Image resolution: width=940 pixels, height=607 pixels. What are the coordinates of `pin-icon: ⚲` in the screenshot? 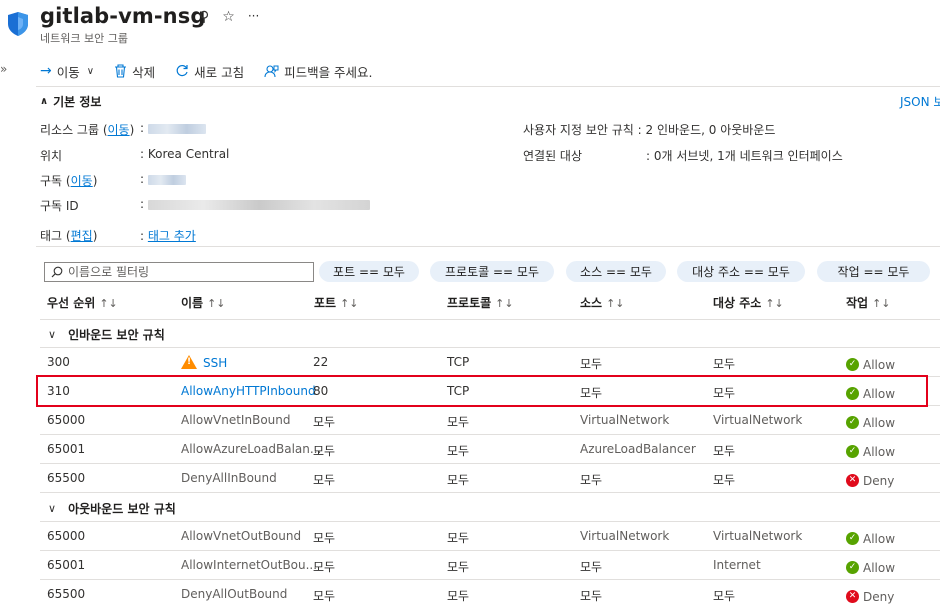 It's located at (204, 17).